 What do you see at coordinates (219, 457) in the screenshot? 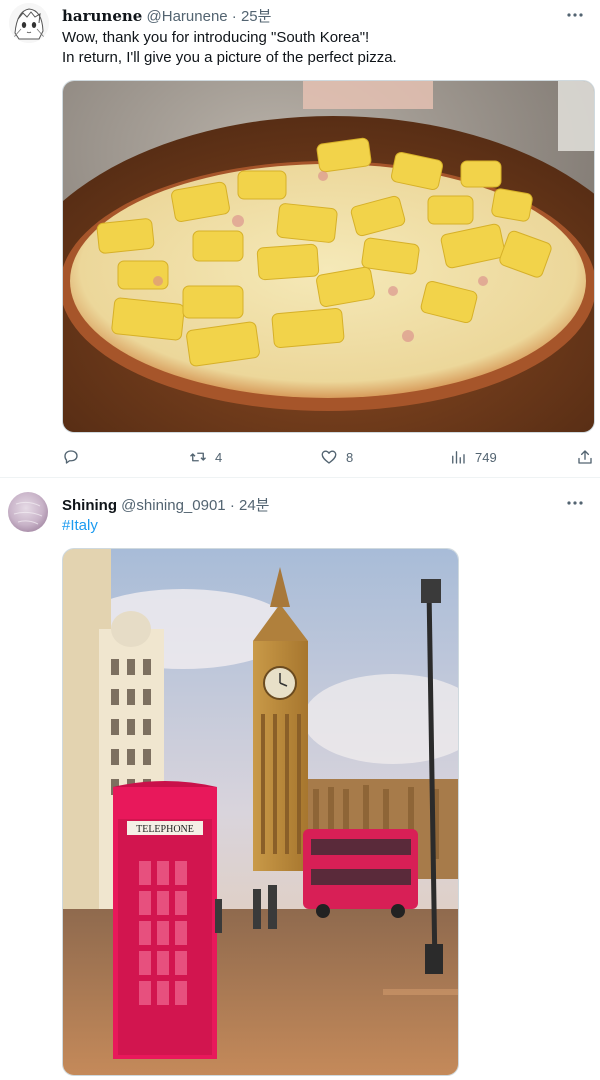
I see `retweet-count: 4` at bounding box center [219, 457].